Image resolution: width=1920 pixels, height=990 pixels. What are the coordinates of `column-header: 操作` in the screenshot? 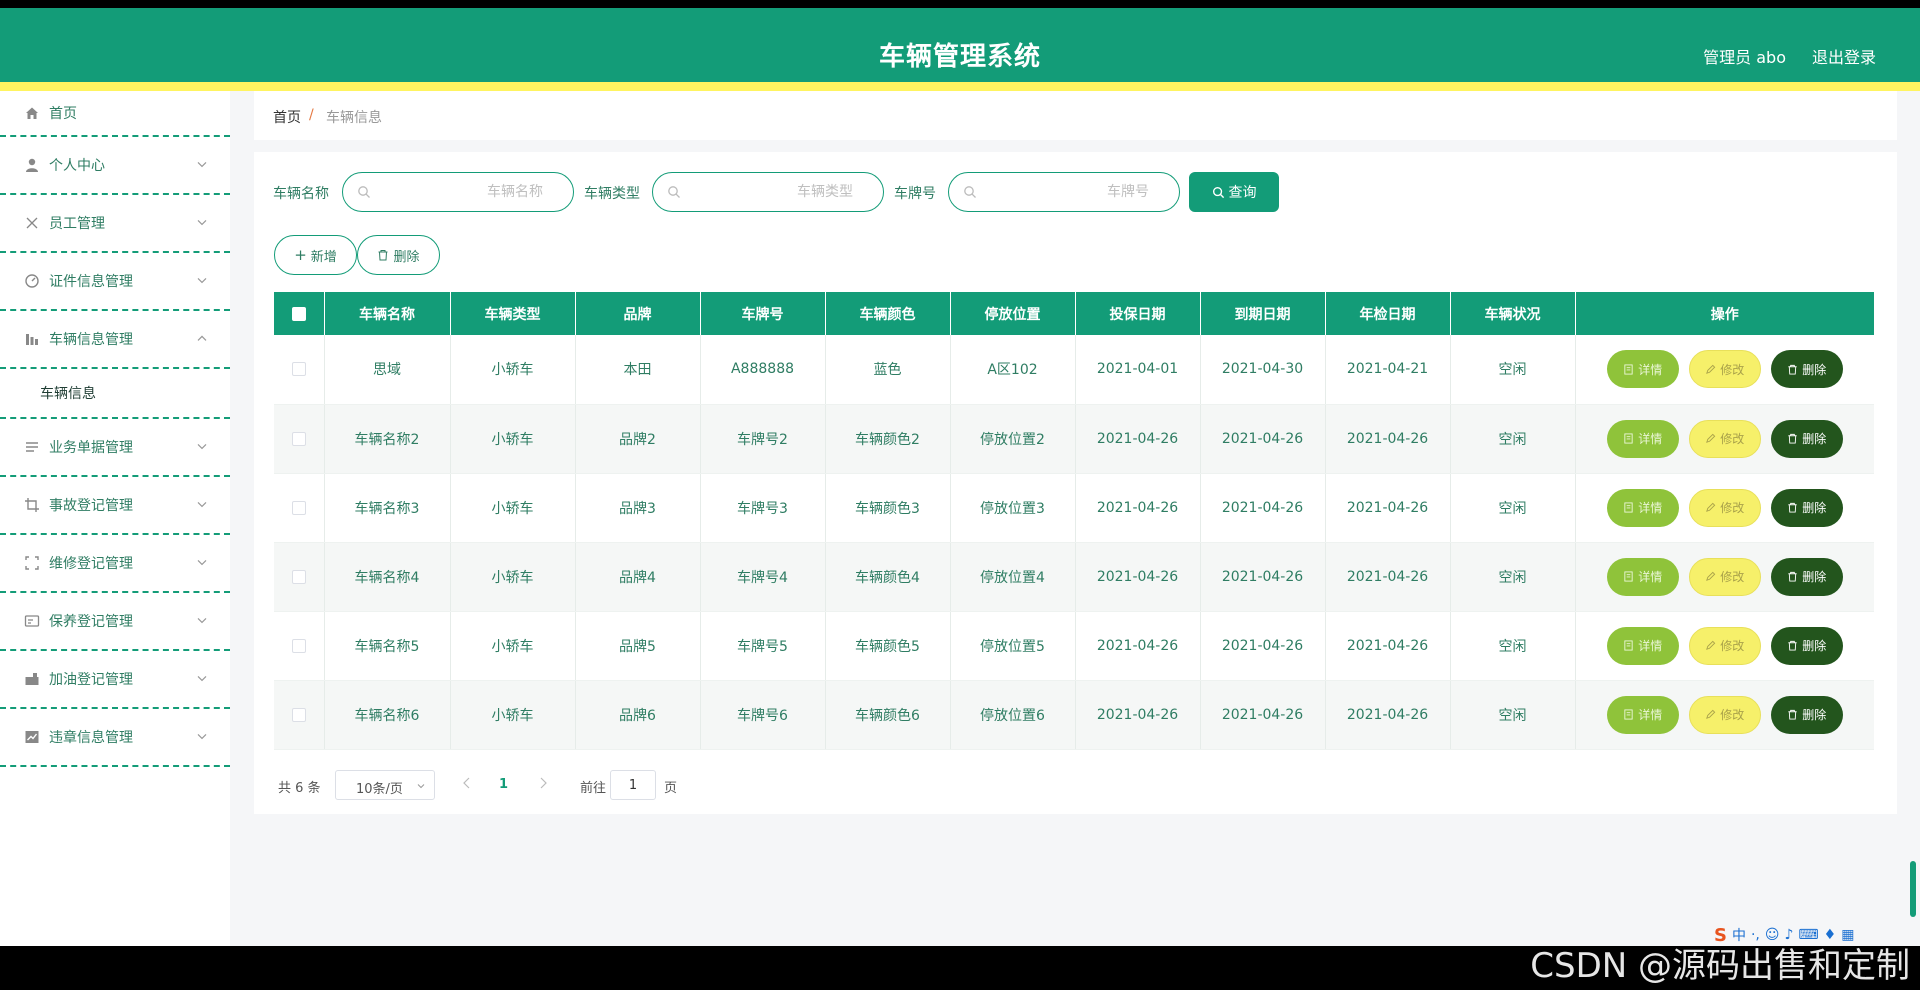 It's located at (1724, 313).